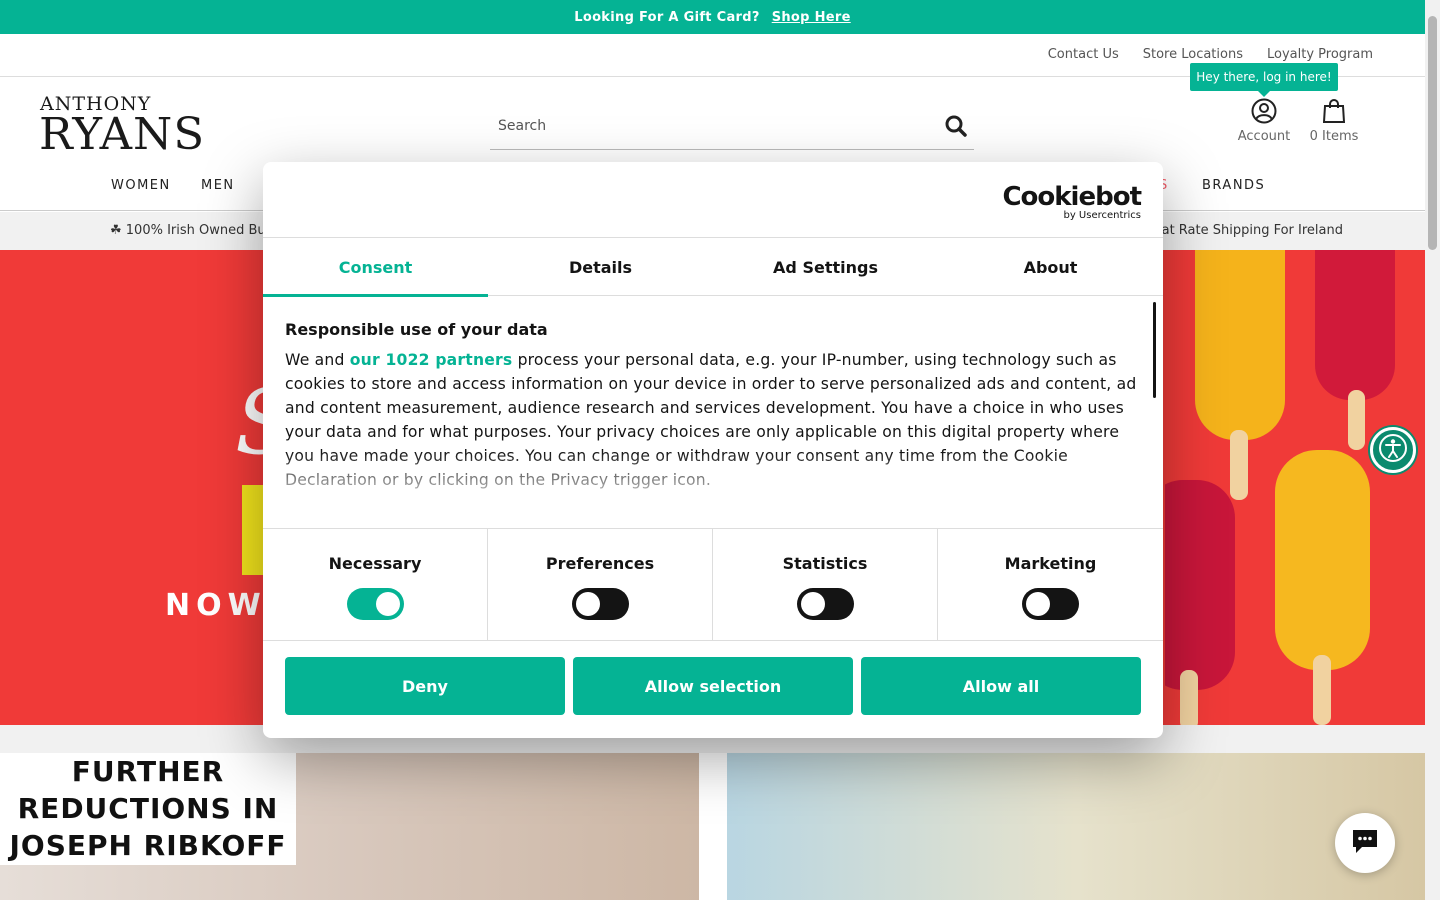  I want to click on promo-line: JOSEPH RIBKOFF, so click(148, 845).